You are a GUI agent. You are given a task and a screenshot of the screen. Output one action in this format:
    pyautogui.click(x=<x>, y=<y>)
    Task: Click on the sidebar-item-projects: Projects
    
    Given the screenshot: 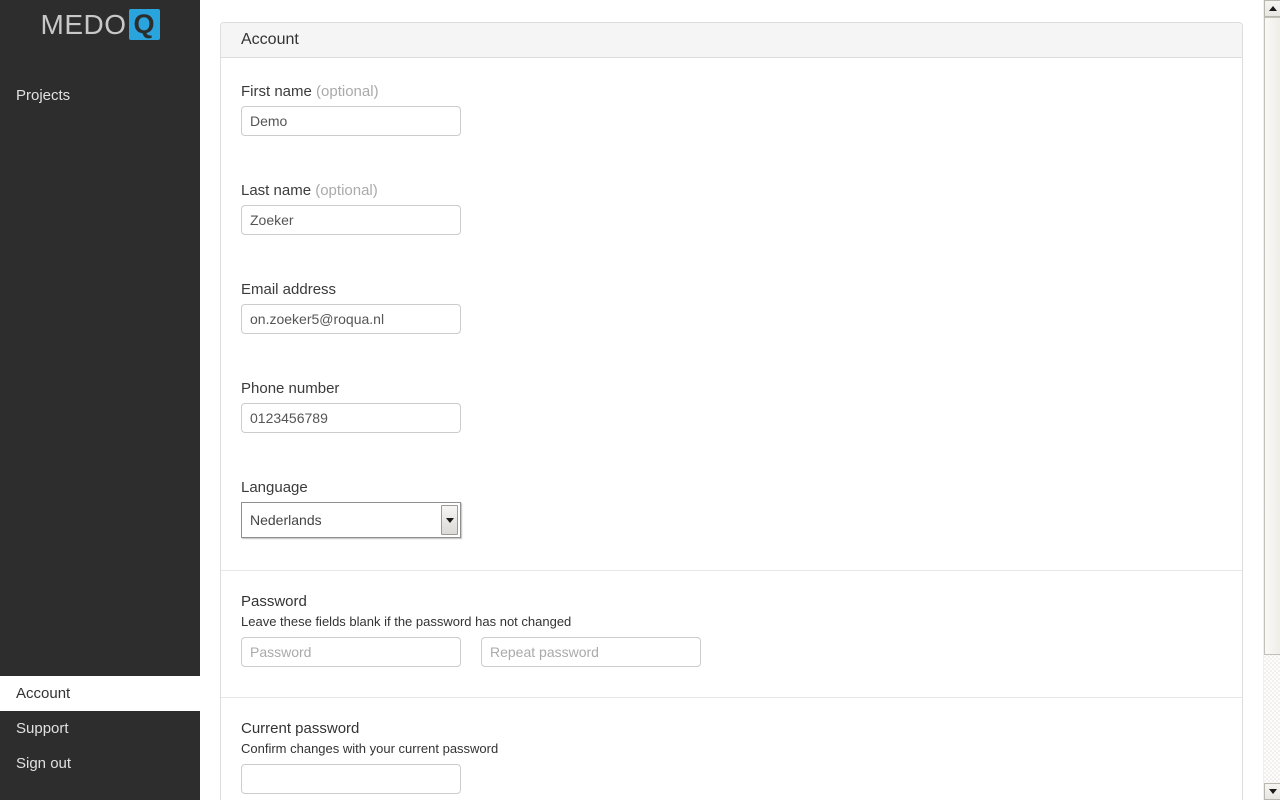 What is the action you would take?
    pyautogui.click(x=100, y=95)
    